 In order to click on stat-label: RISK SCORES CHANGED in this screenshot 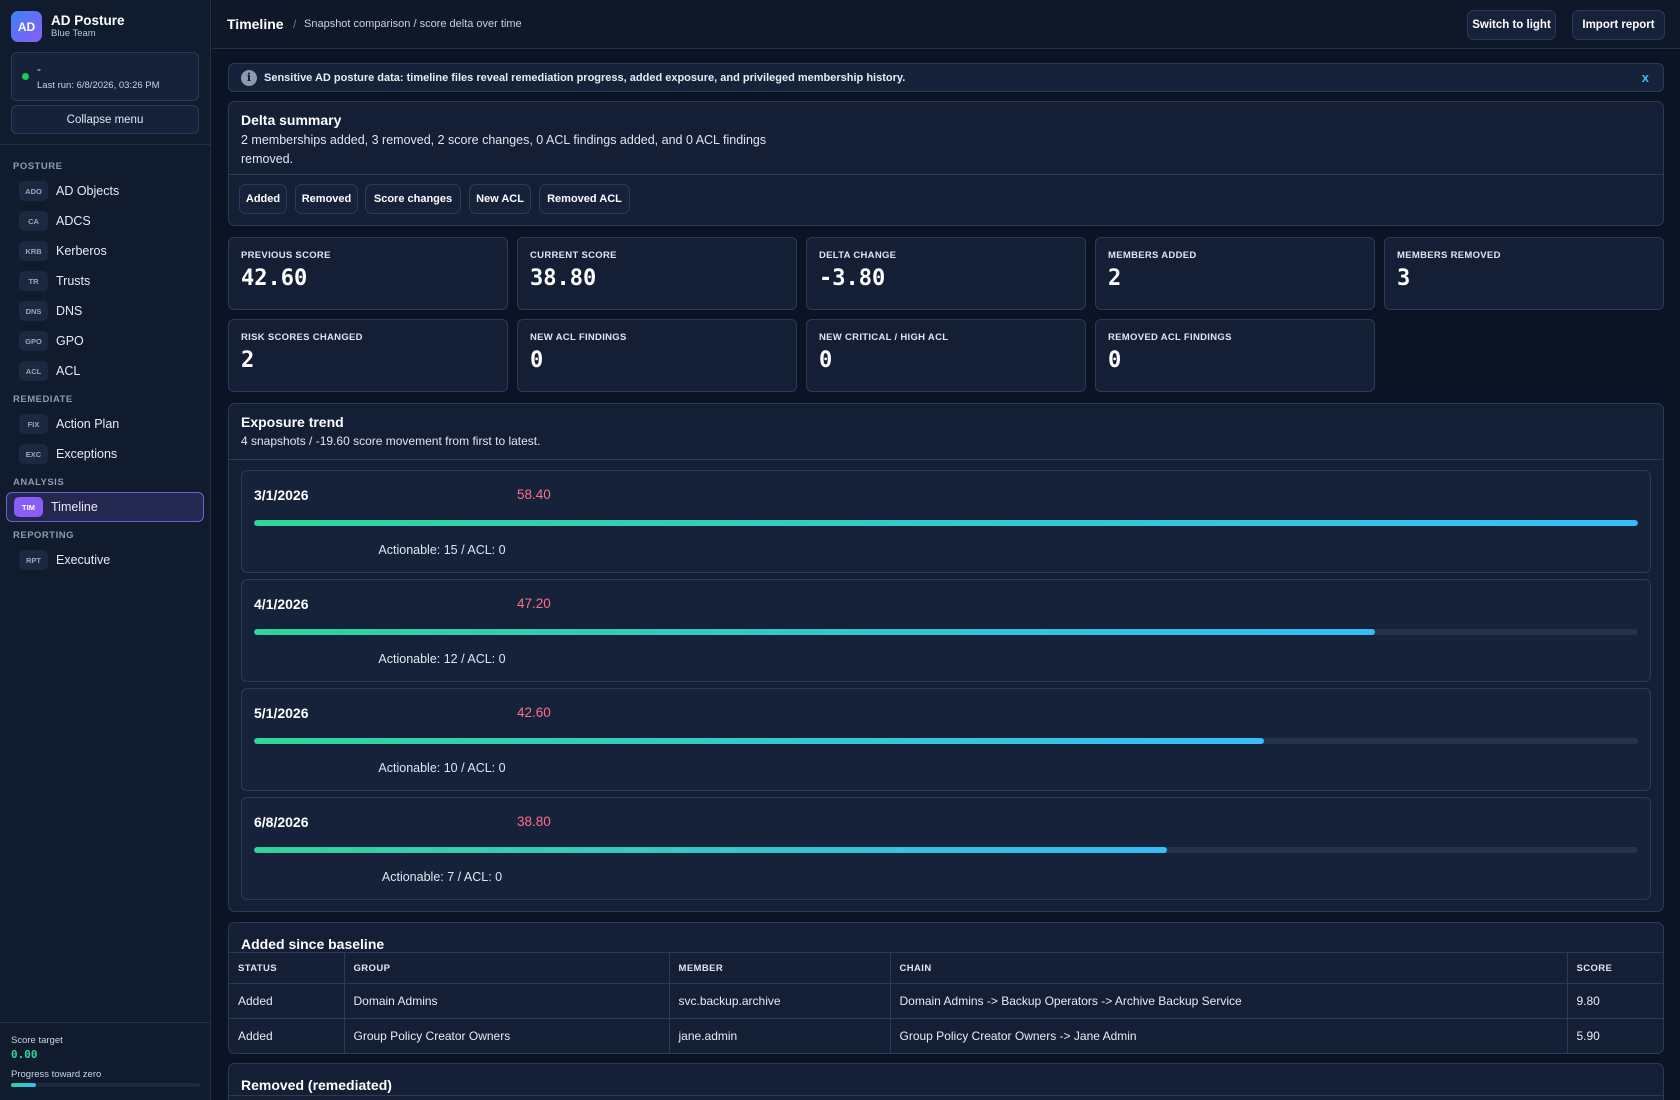, I will do `click(302, 337)`.